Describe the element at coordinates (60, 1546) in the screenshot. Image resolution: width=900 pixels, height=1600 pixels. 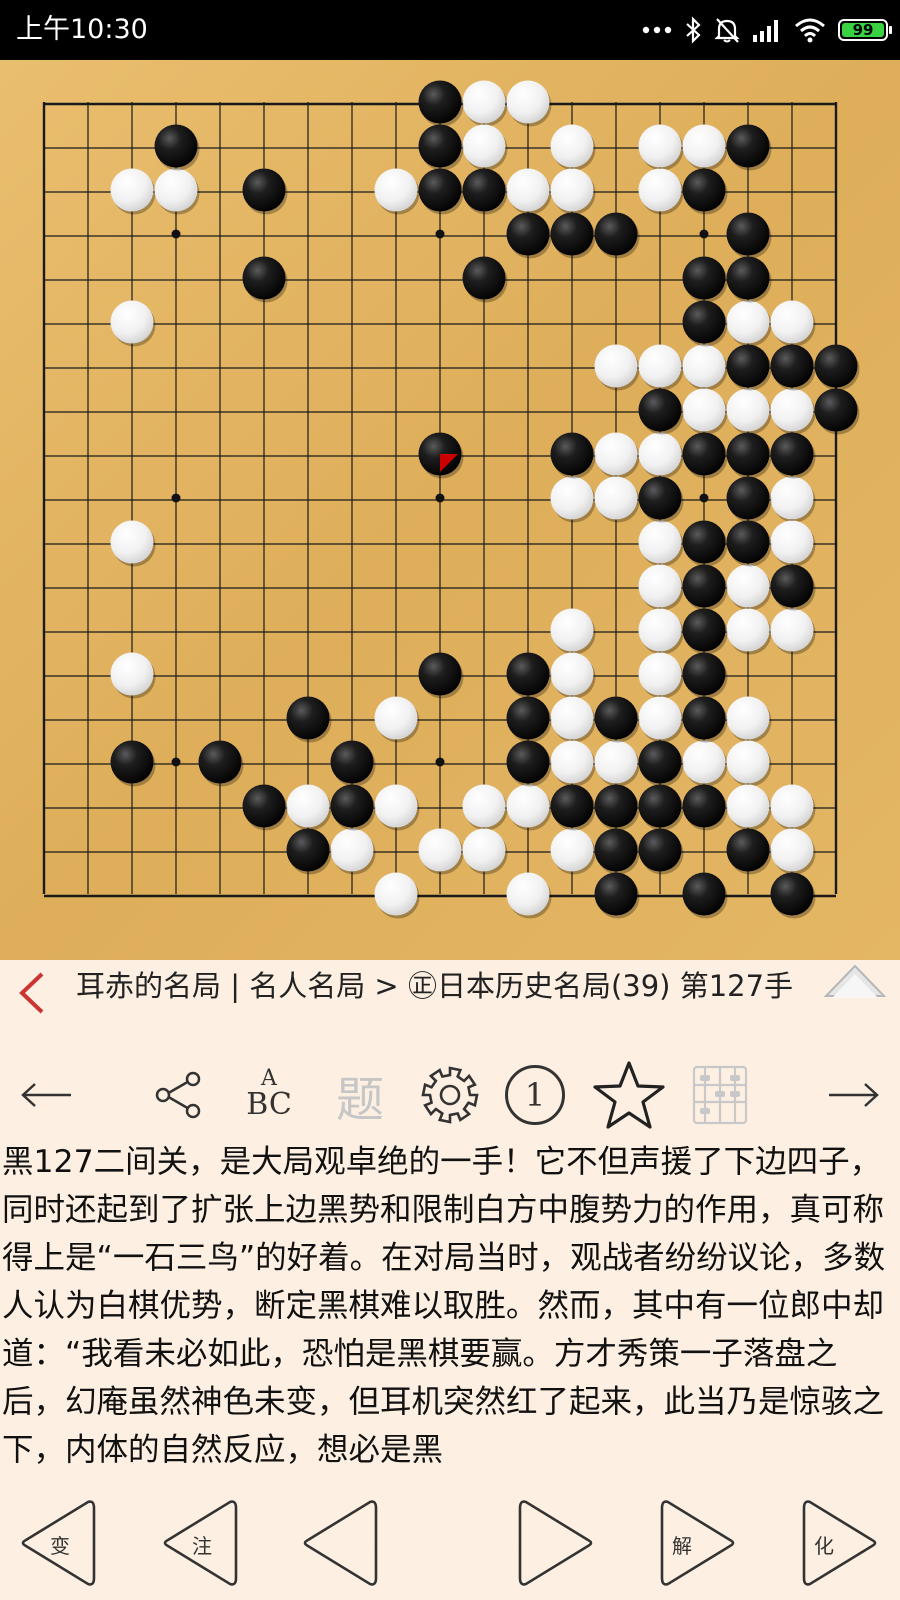
I see `variation-label: 变` at that location.